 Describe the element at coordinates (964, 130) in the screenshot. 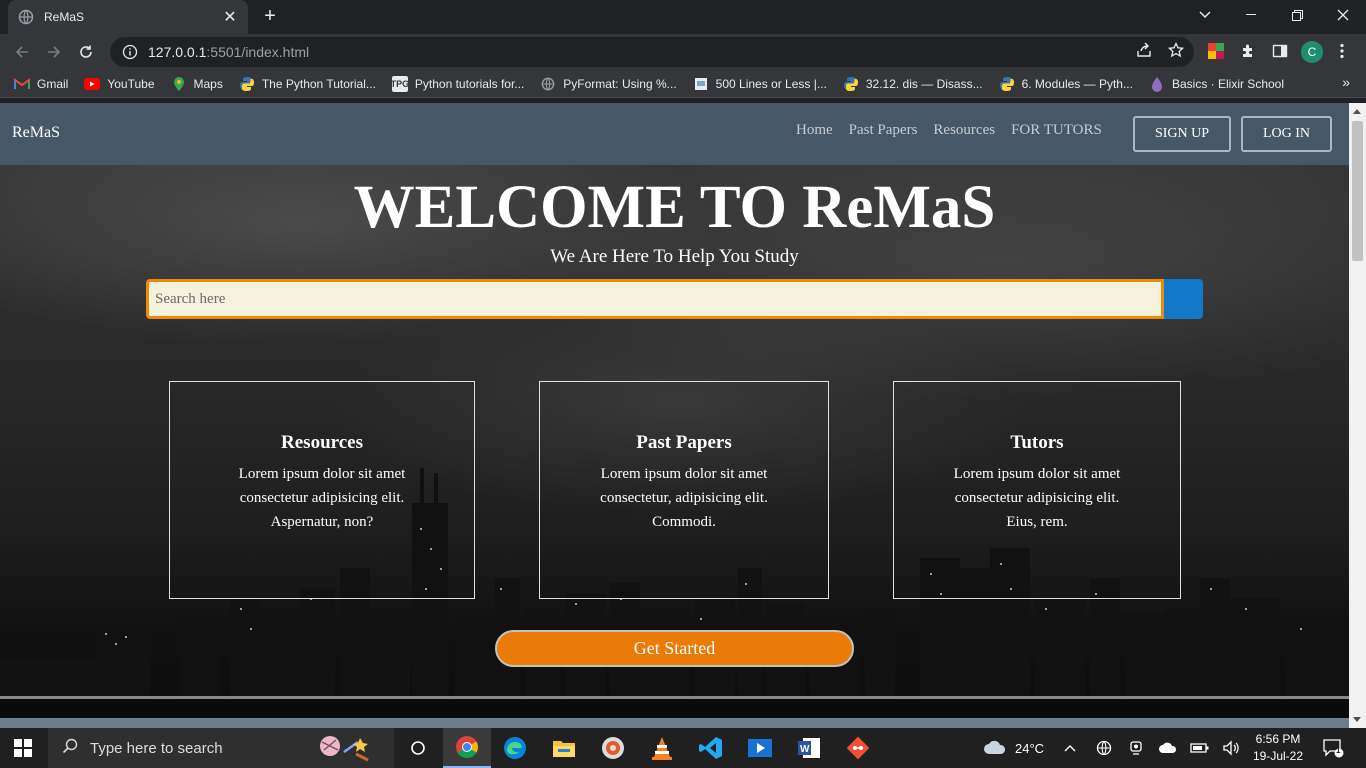

I see `nav-link-resources: Resources` at that location.